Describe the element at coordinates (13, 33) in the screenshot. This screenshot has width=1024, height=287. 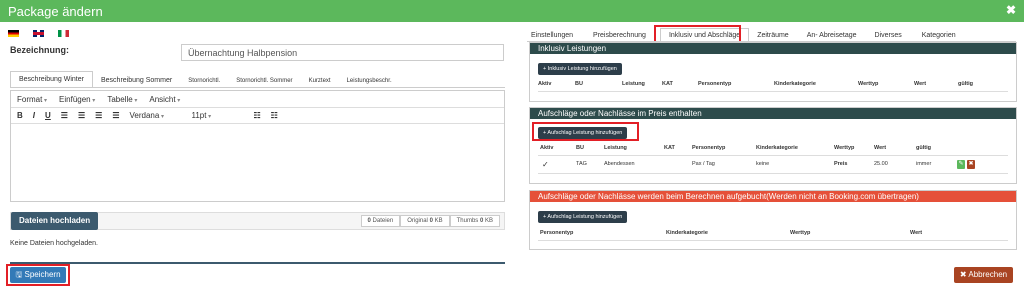
I see `flag-de-icon` at that location.